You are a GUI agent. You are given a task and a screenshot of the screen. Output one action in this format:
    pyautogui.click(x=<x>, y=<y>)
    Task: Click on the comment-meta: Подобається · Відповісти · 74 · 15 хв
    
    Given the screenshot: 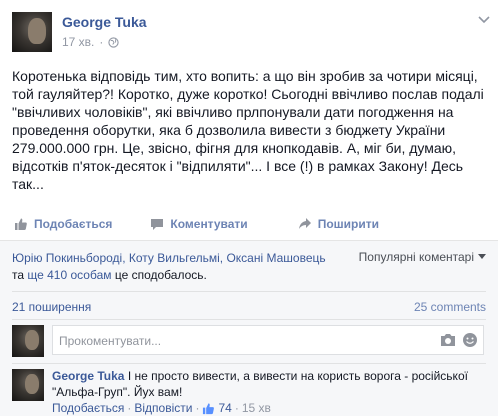 What is the action you would take?
    pyautogui.click(x=161, y=408)
    